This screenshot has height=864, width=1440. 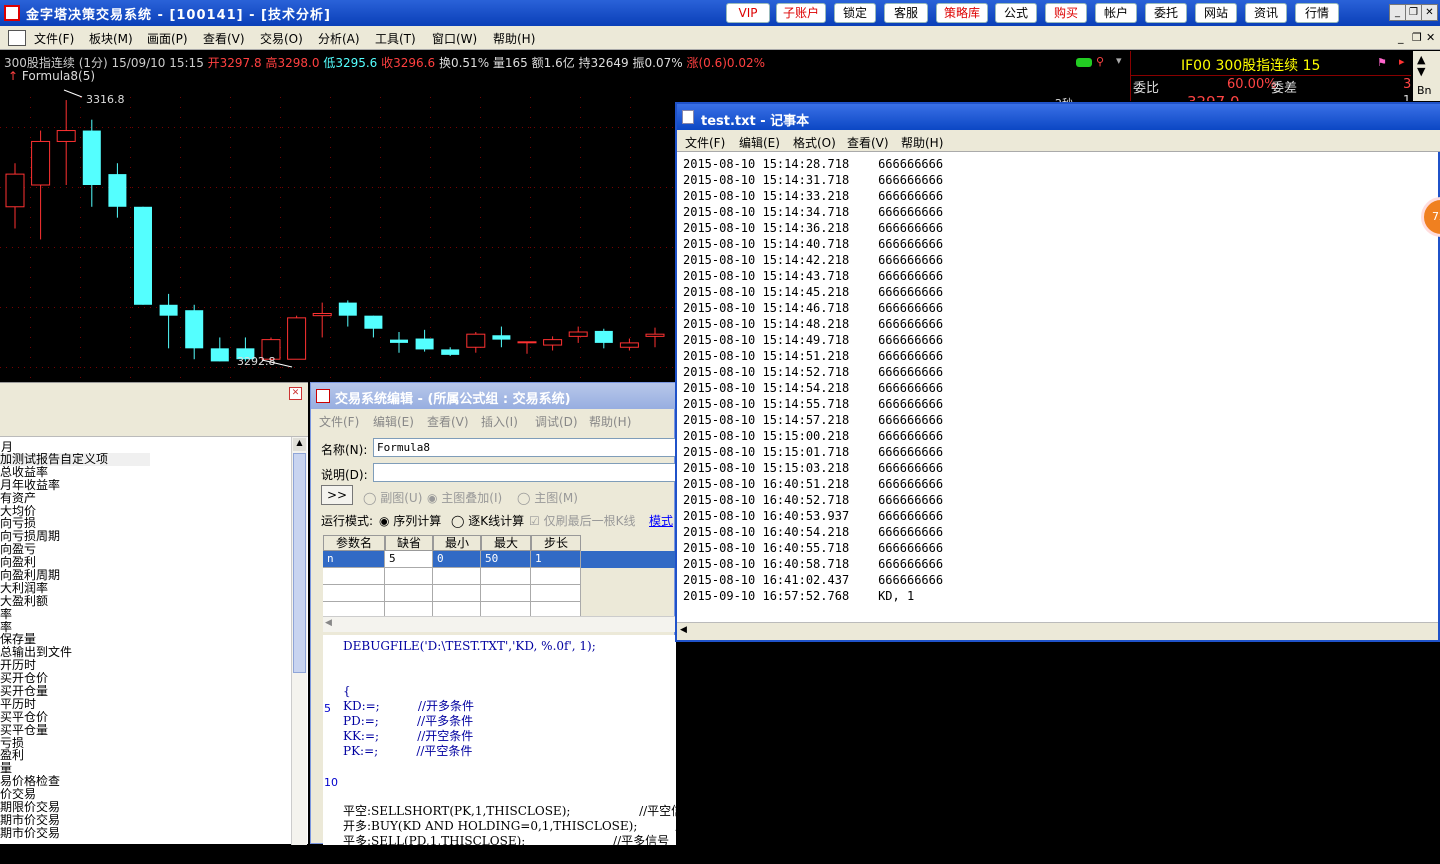 I want to click on menu-item-2: 画面(P), so click(x=167, y=38).